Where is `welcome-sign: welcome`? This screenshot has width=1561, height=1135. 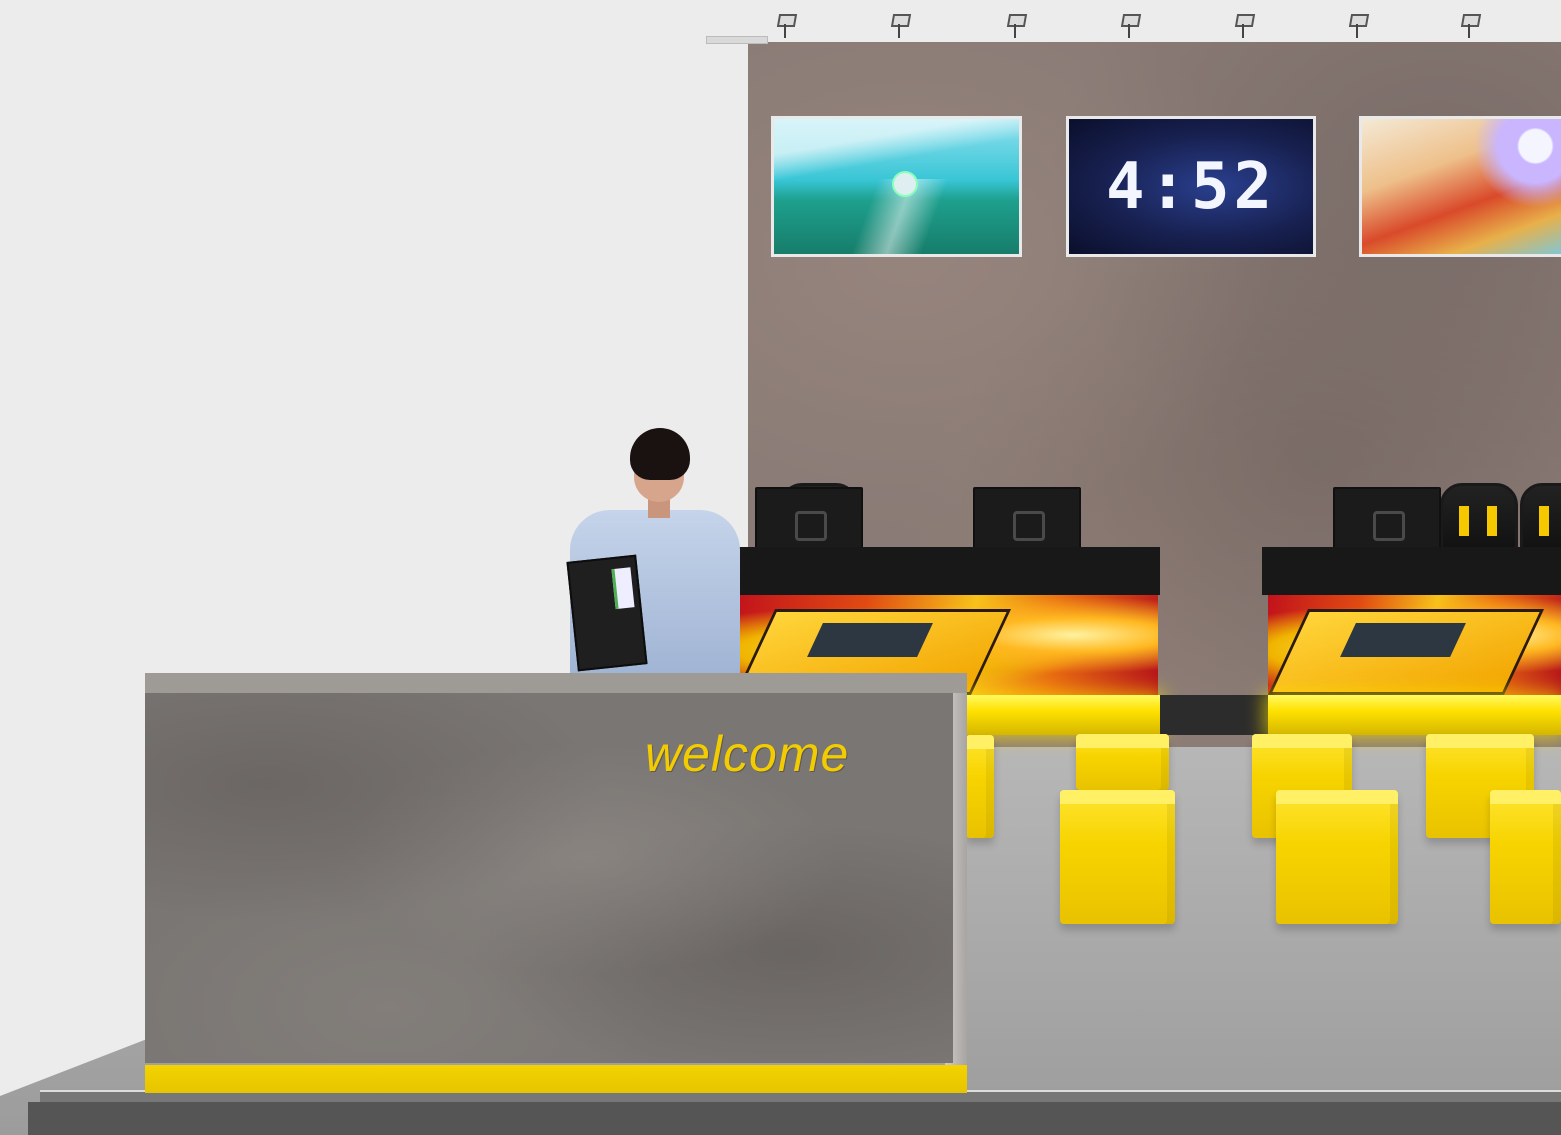
welcome-sign: welcome is located at coordinates (747, 754).